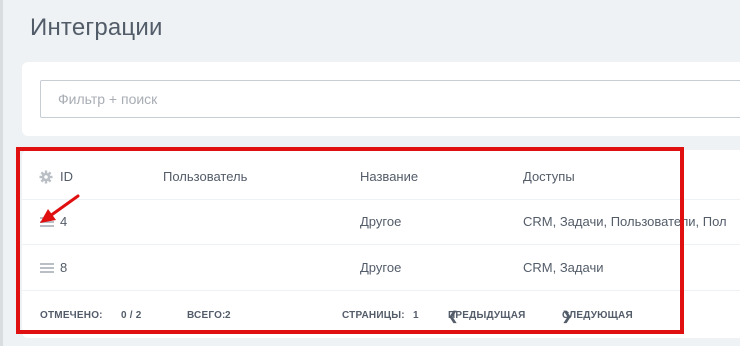  Describe the element at coordinates (71, 315) in the screenshot. I see `checked-label: ОТМЕЧЕНО:` at that location.